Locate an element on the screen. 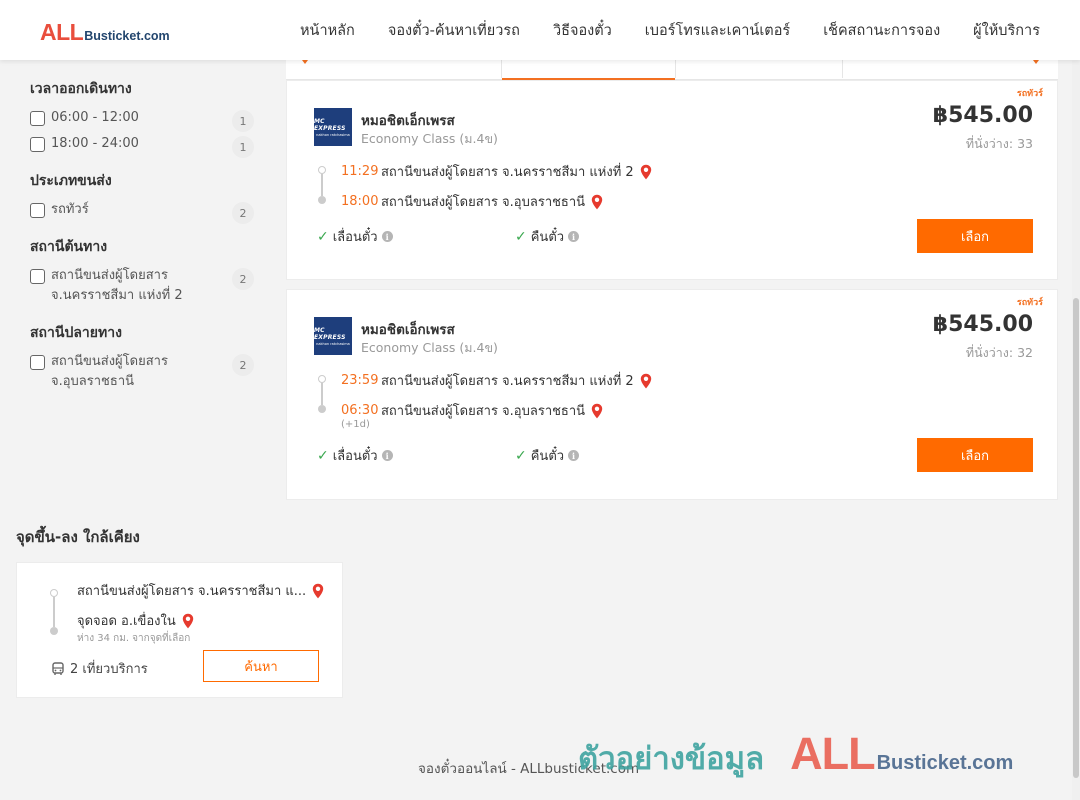 The width and height of the screenshot is (1080, 800). footer-text: จองตั๋วออนไลน์ - ALLbusticket.com is located at coordinates (529, 769).